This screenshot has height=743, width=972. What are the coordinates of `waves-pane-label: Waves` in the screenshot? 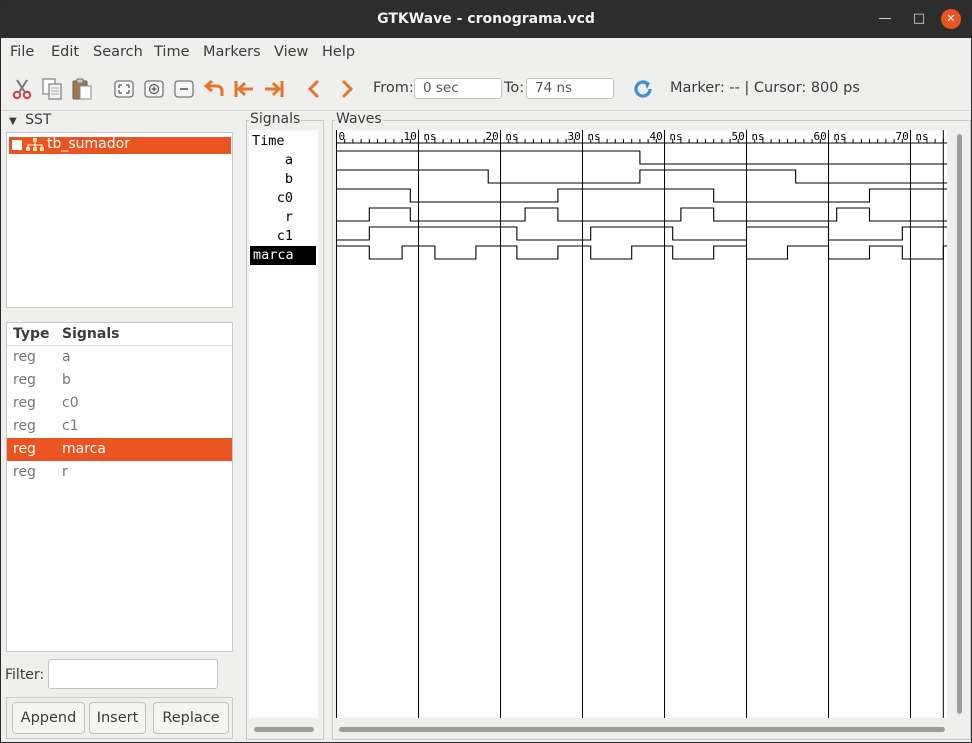 It's located at (359, 119).